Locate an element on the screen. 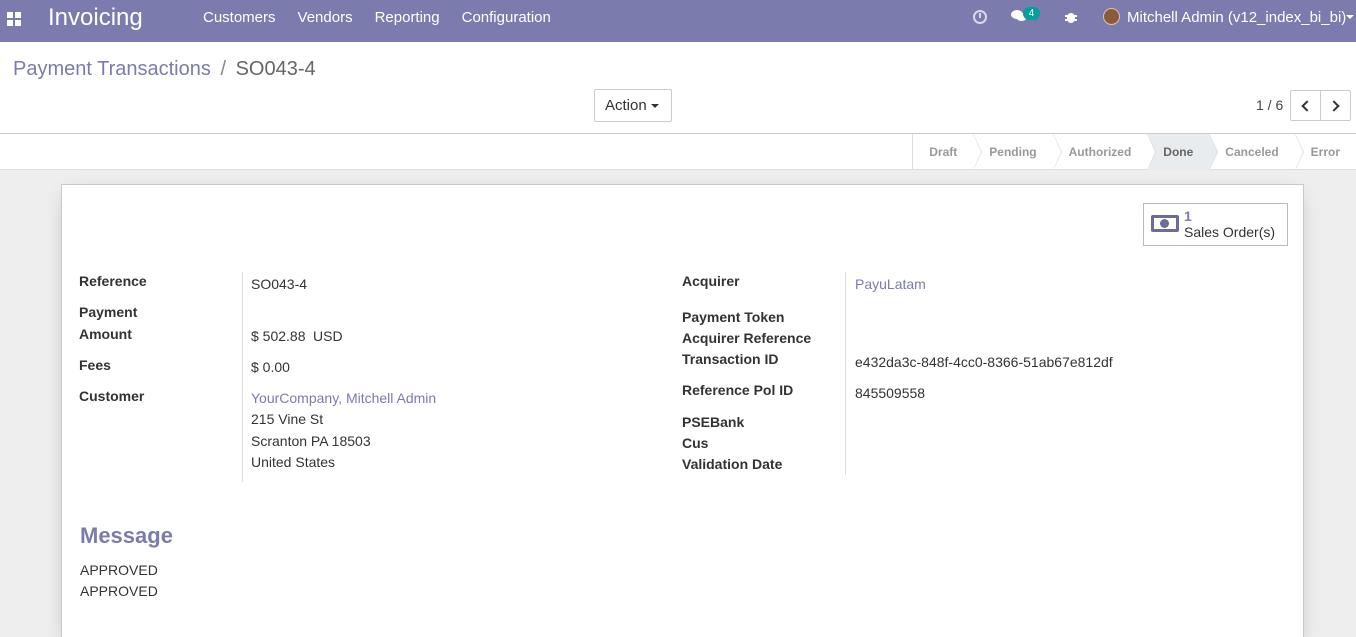 Image resolution: width=1356 pixels, height=637 pixels. pager-value: 1 / 6 is located at coordinates (1269, 105).